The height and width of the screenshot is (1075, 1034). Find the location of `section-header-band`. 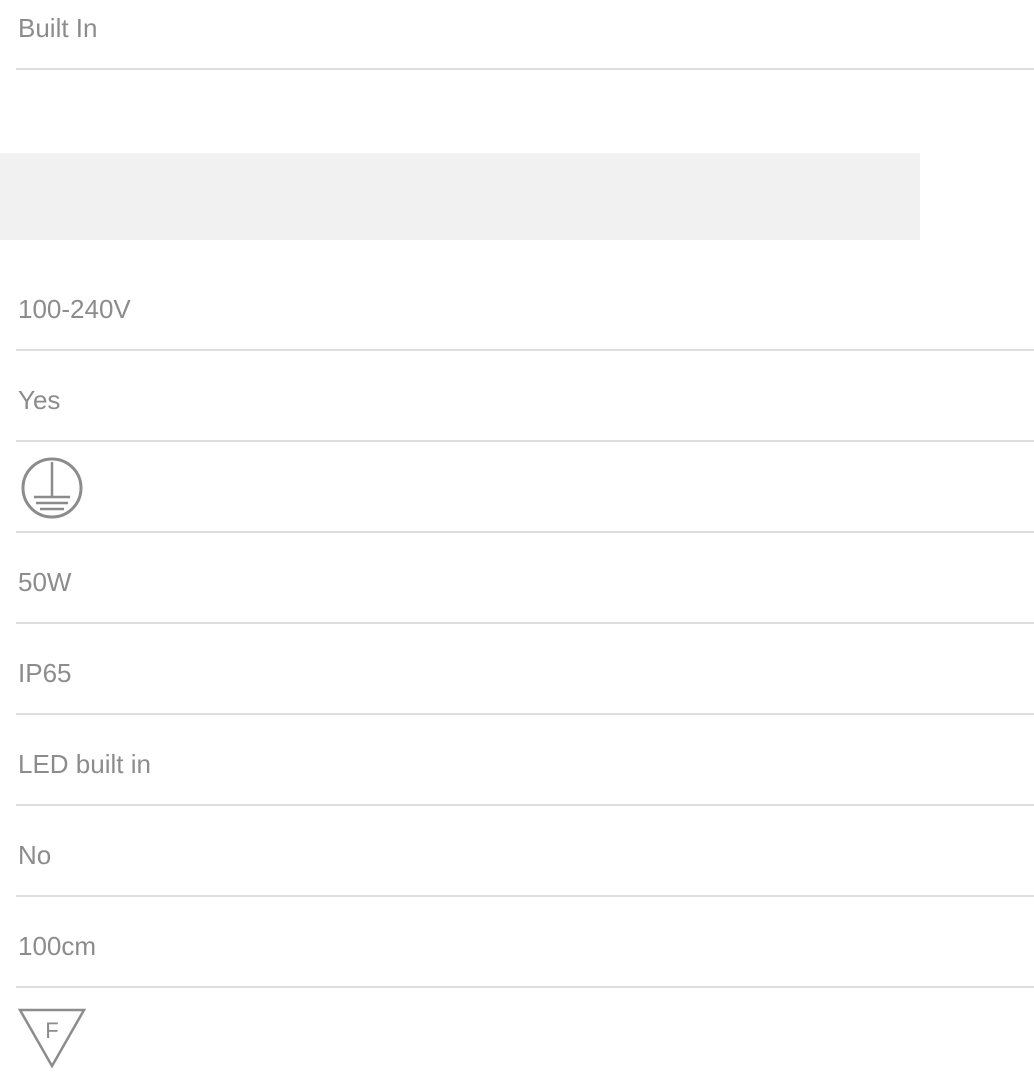

section-header-band is located at coordinates (460, 196).